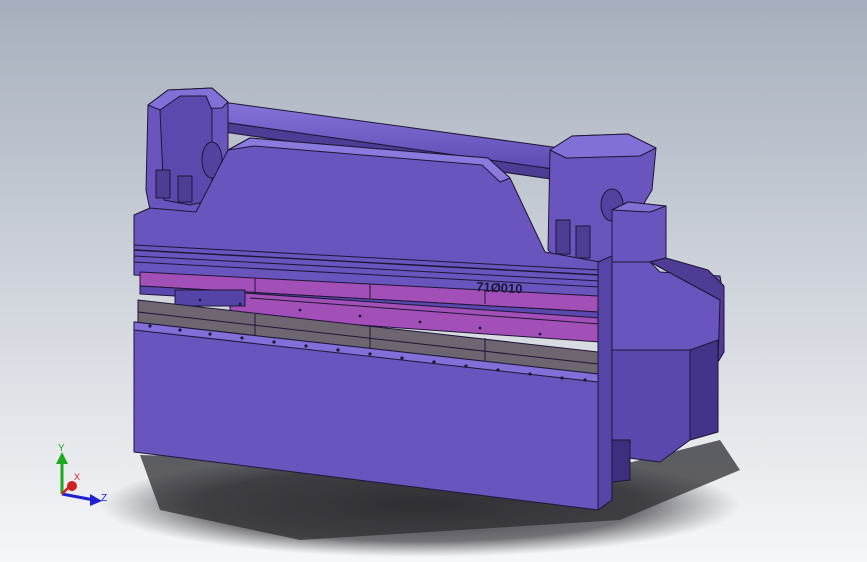 The height and width of the screenshot is (562, 867). I want to click on x-axis-origin, so click(72, 486).